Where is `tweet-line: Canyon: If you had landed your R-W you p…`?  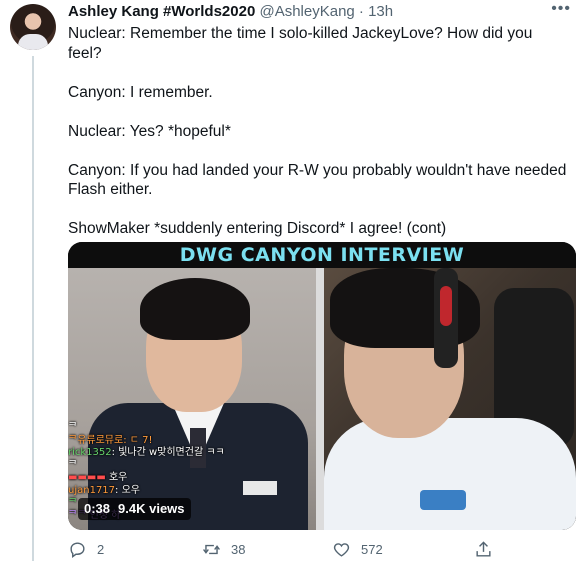
tweet-line: Canyon: If you had landed your R-W you p… is located at coordinates (317, 180).